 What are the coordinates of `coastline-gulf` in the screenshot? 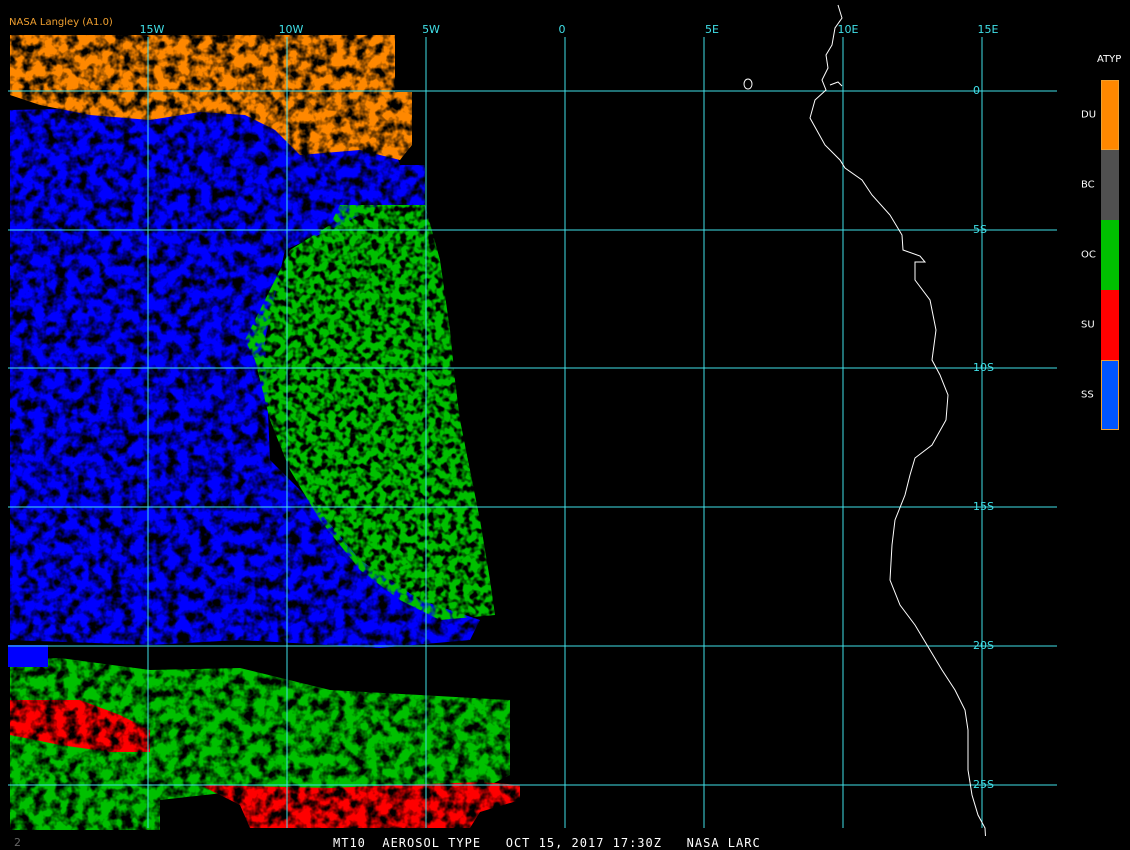 It's located at (836, 84).